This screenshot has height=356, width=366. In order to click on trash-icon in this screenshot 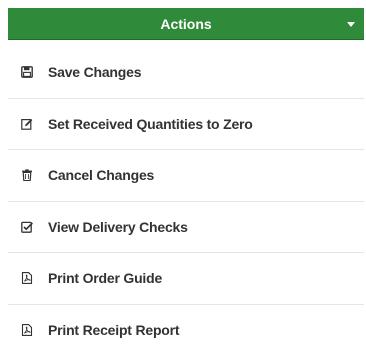, I will do `click(27, 175)`.